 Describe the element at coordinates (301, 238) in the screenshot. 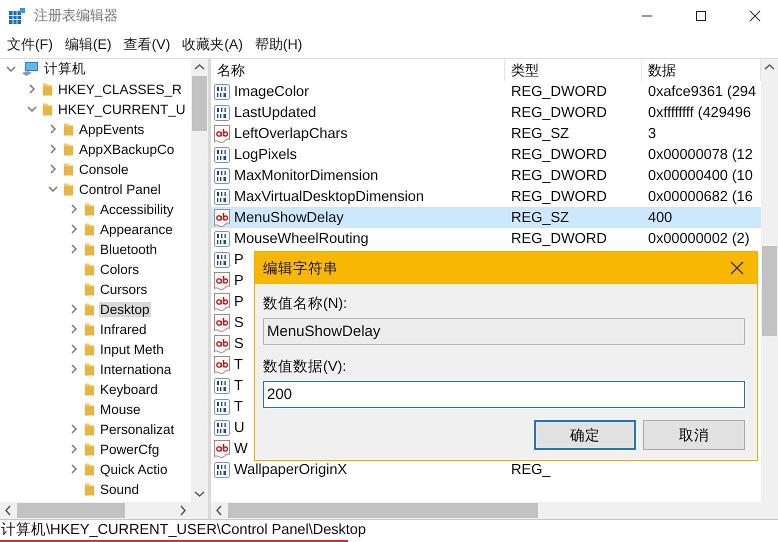

I see `value-name: MouseWheelRouting` at that location.